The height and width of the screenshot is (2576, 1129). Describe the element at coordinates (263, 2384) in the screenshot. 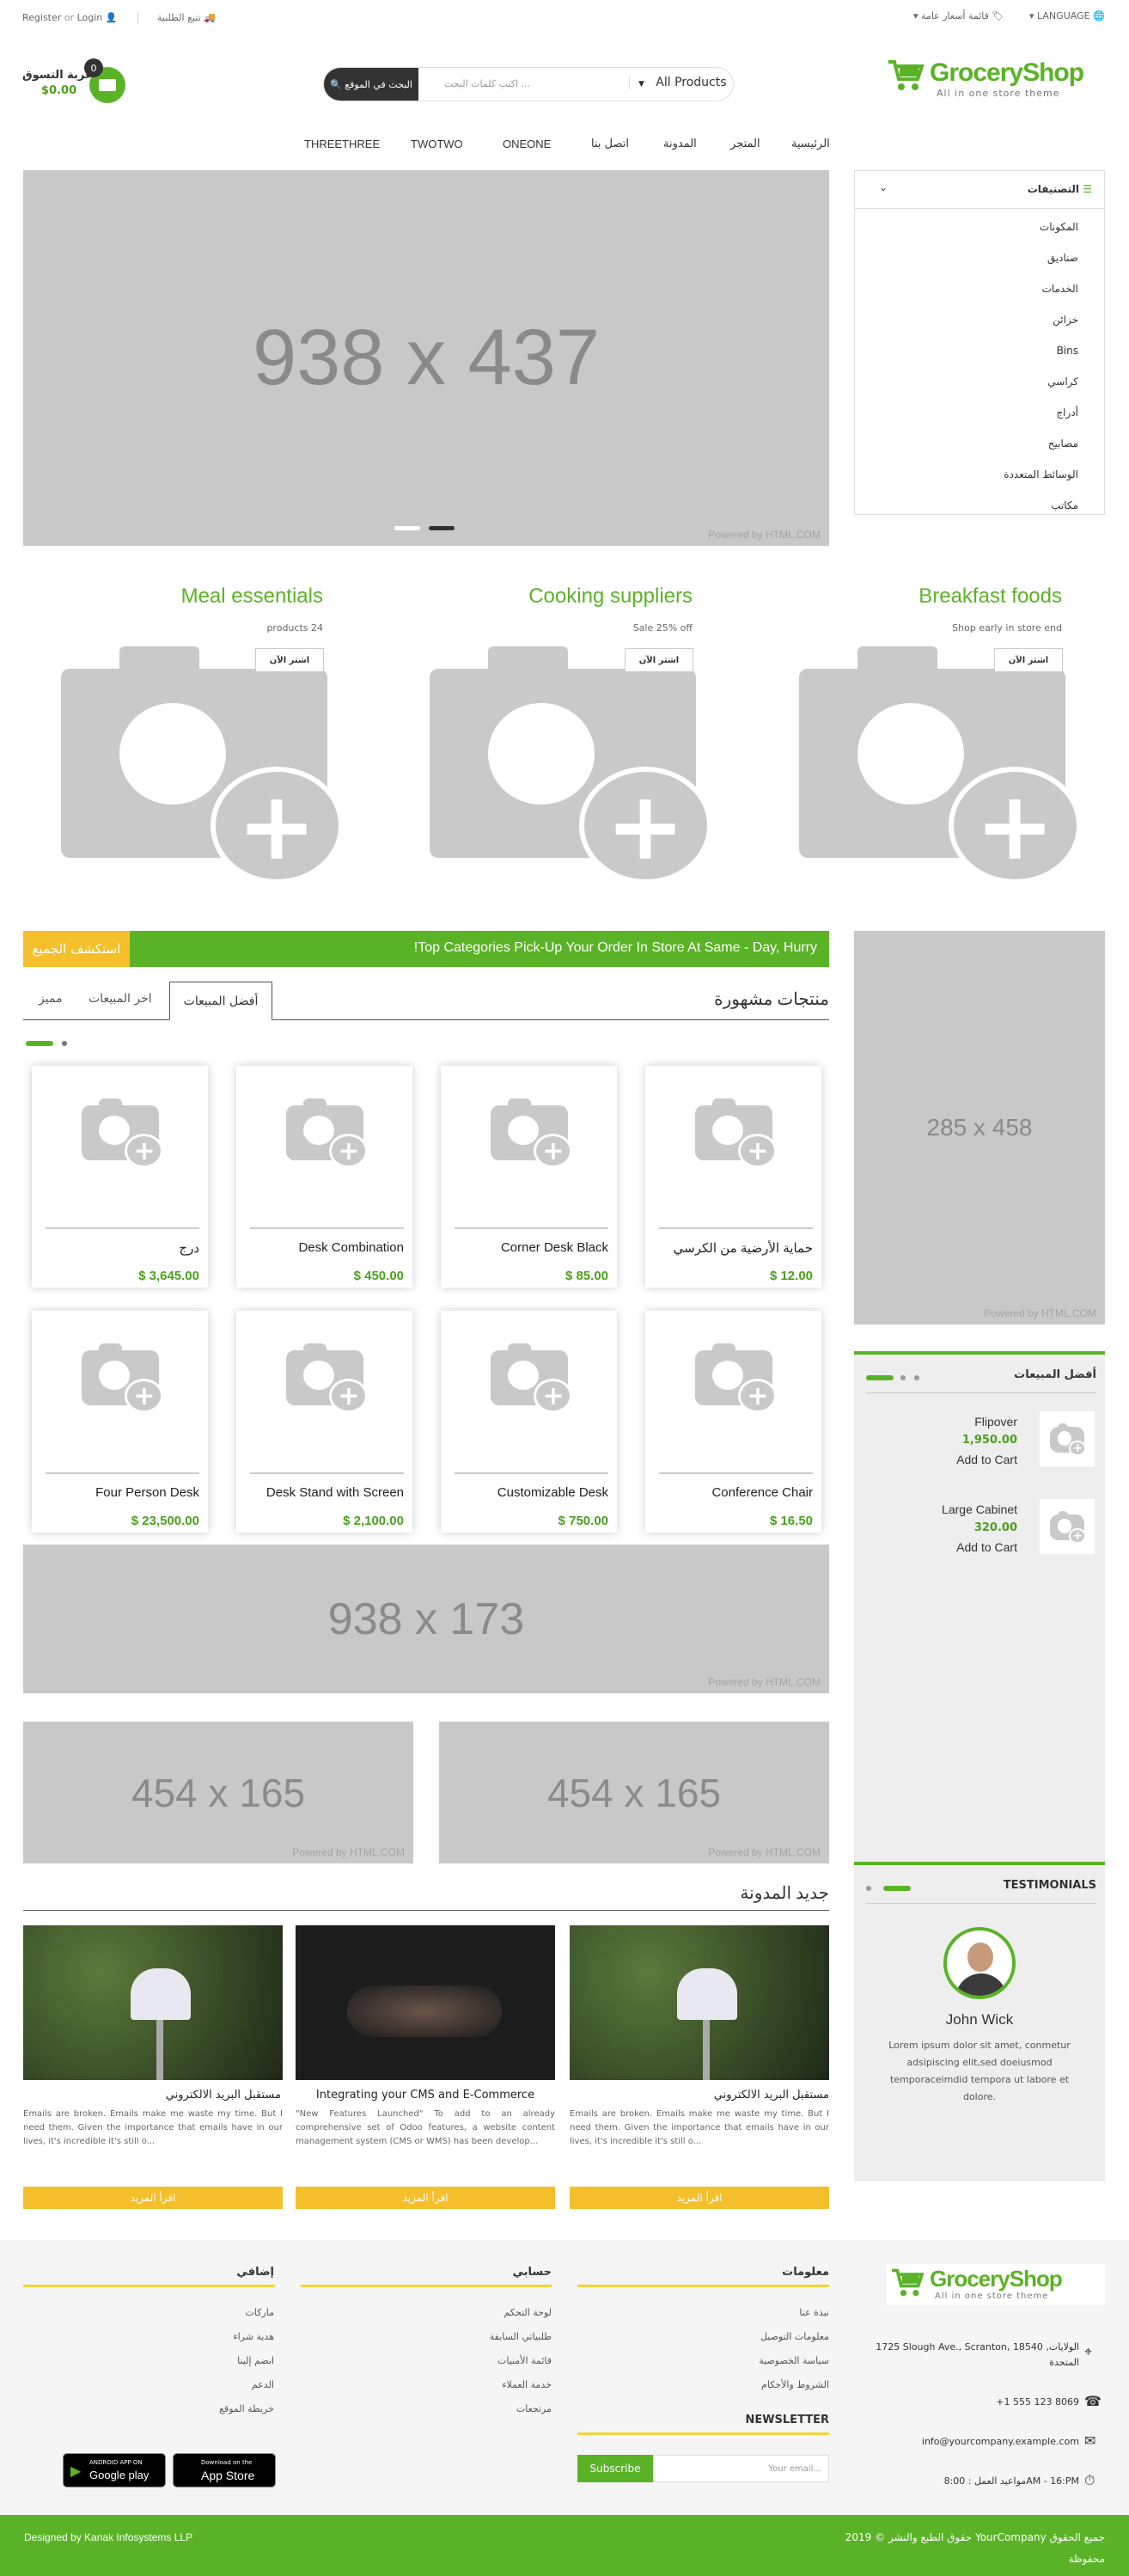

I see `footer-link: الدعم` at that location.